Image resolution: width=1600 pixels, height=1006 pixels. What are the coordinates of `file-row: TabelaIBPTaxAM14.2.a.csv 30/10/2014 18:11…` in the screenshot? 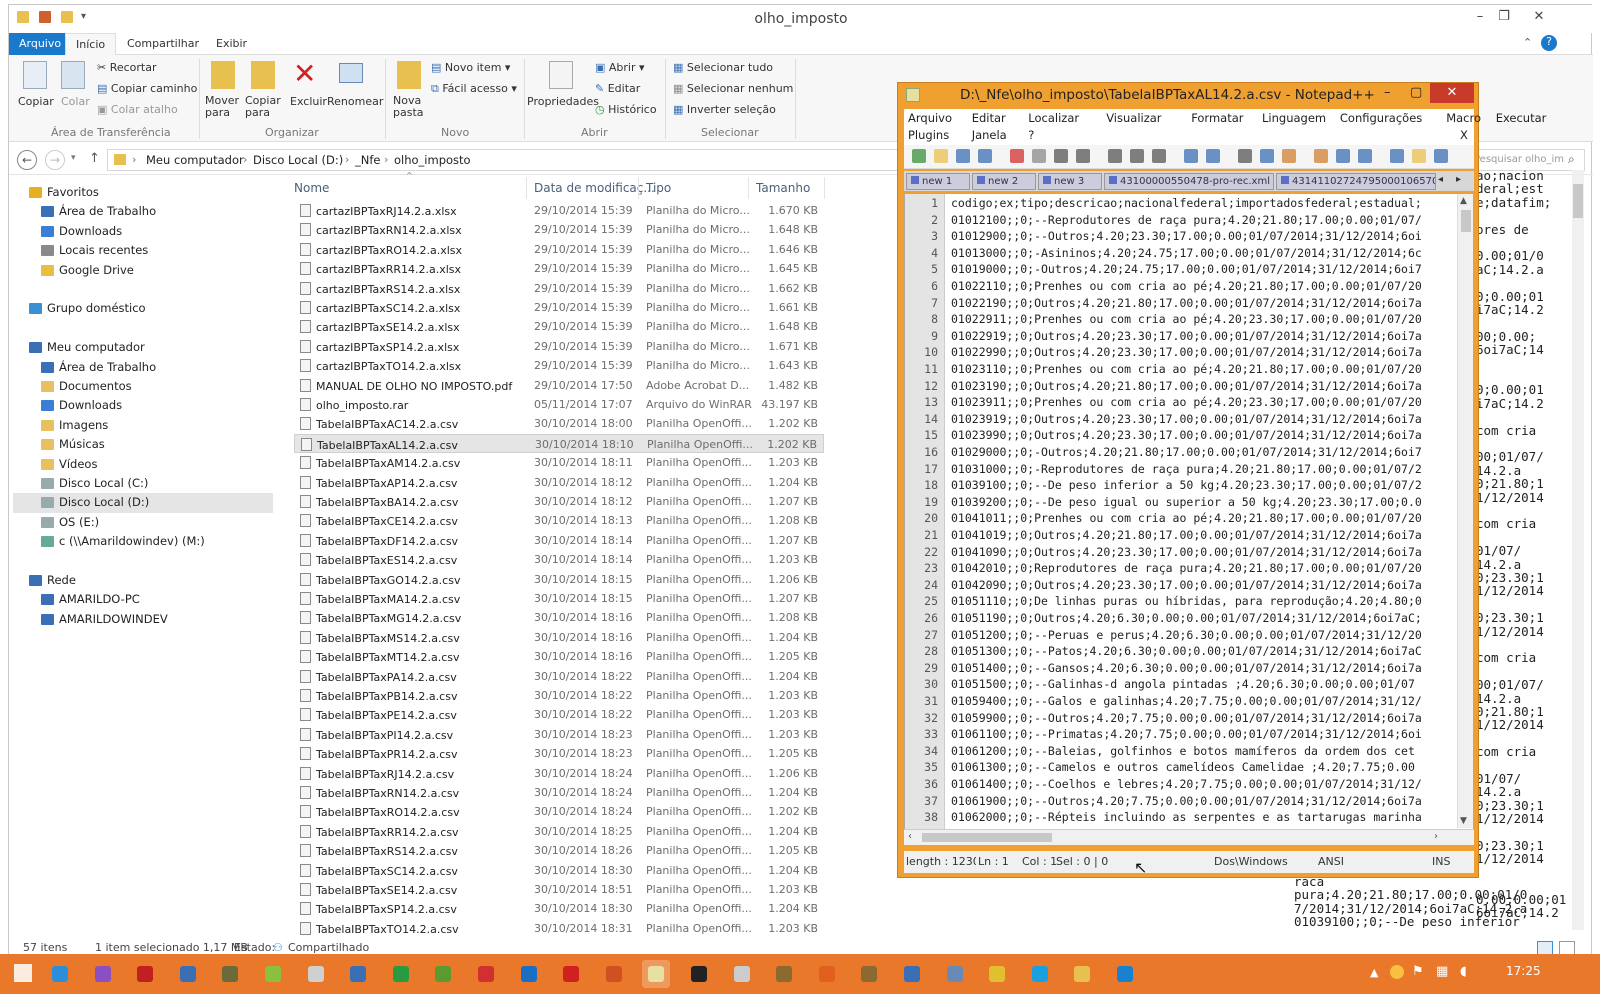 It's located at (559, 462).